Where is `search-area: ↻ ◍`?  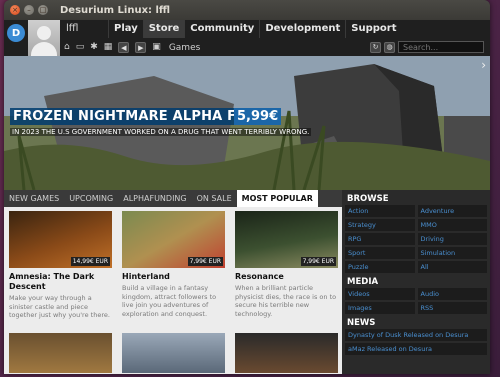
search-area: ↻ ◍ is located at coordinates (427, 47).